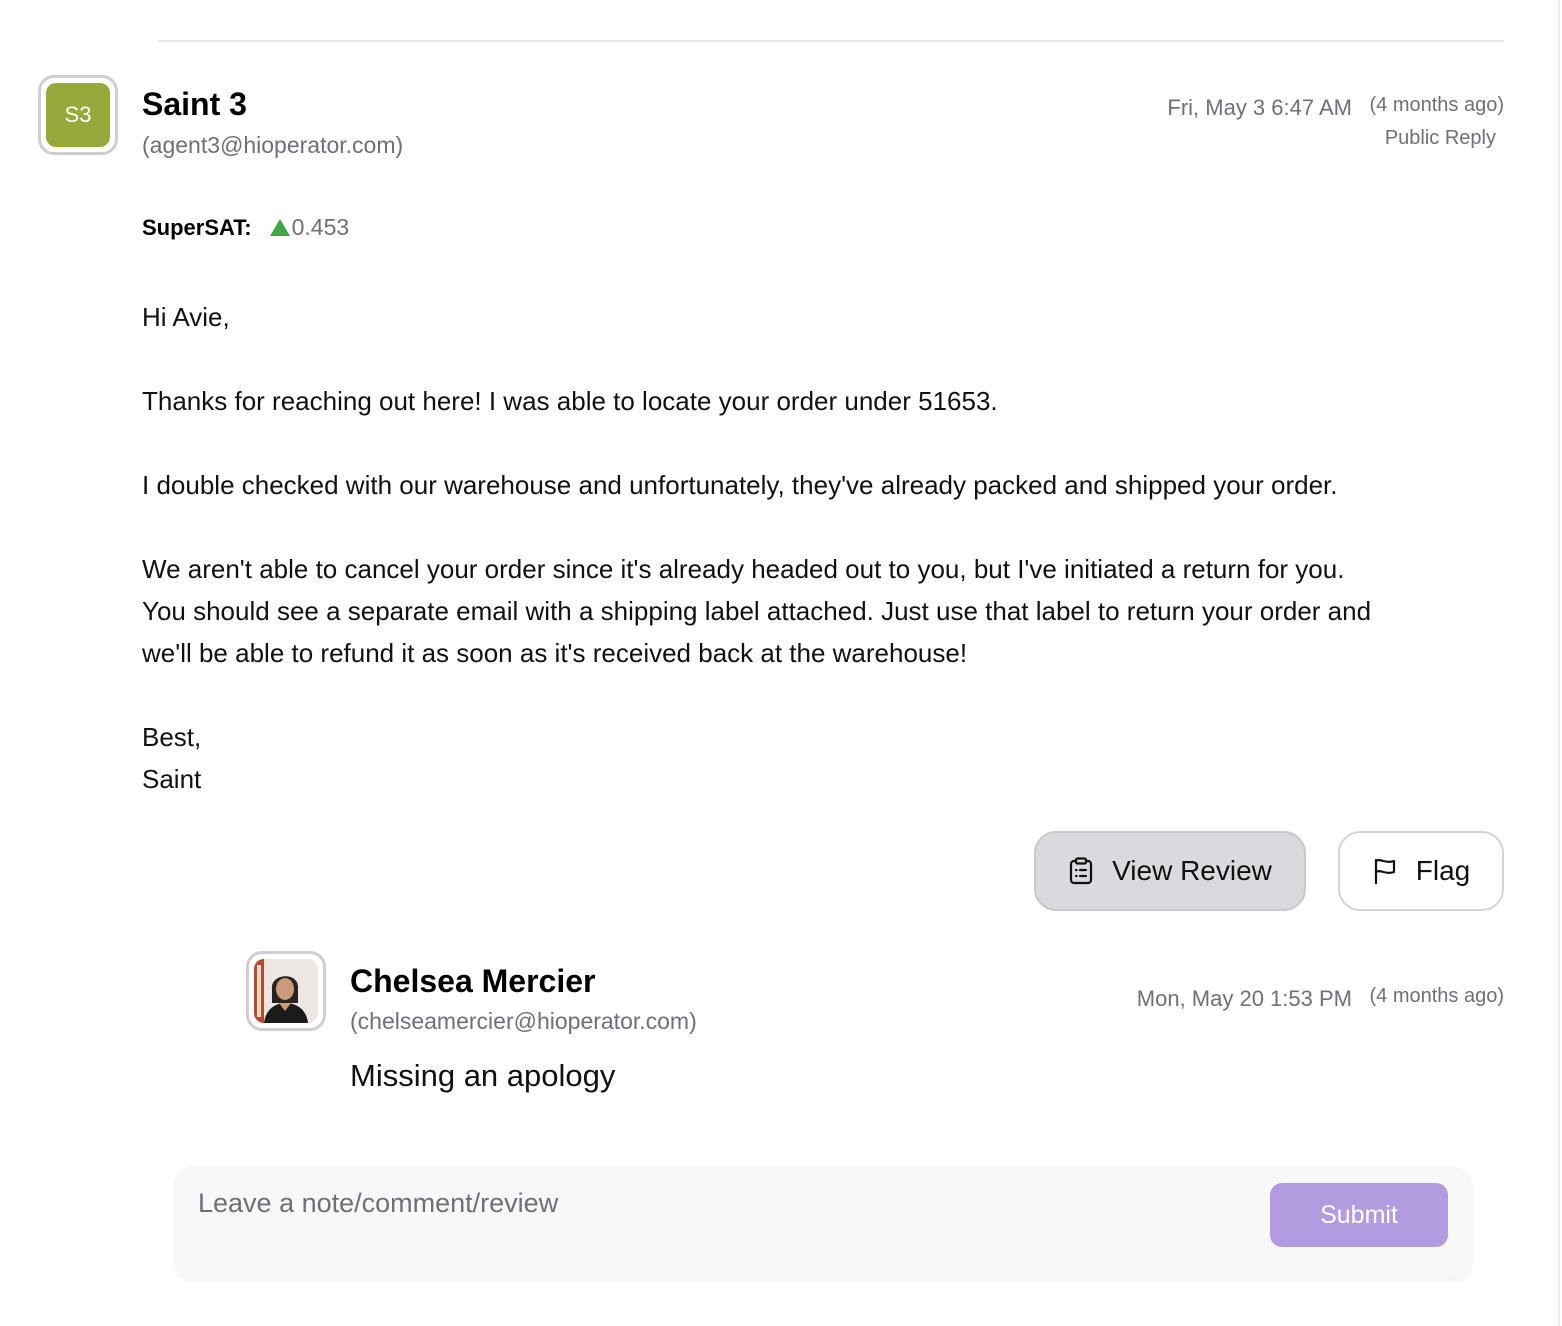 The width and height of the screenshot is (1562, 1326). What do you see at coordinates (194, 104) in the screenshot?
I see `agent-name: Saint 3` at bounding box center [194, 104].